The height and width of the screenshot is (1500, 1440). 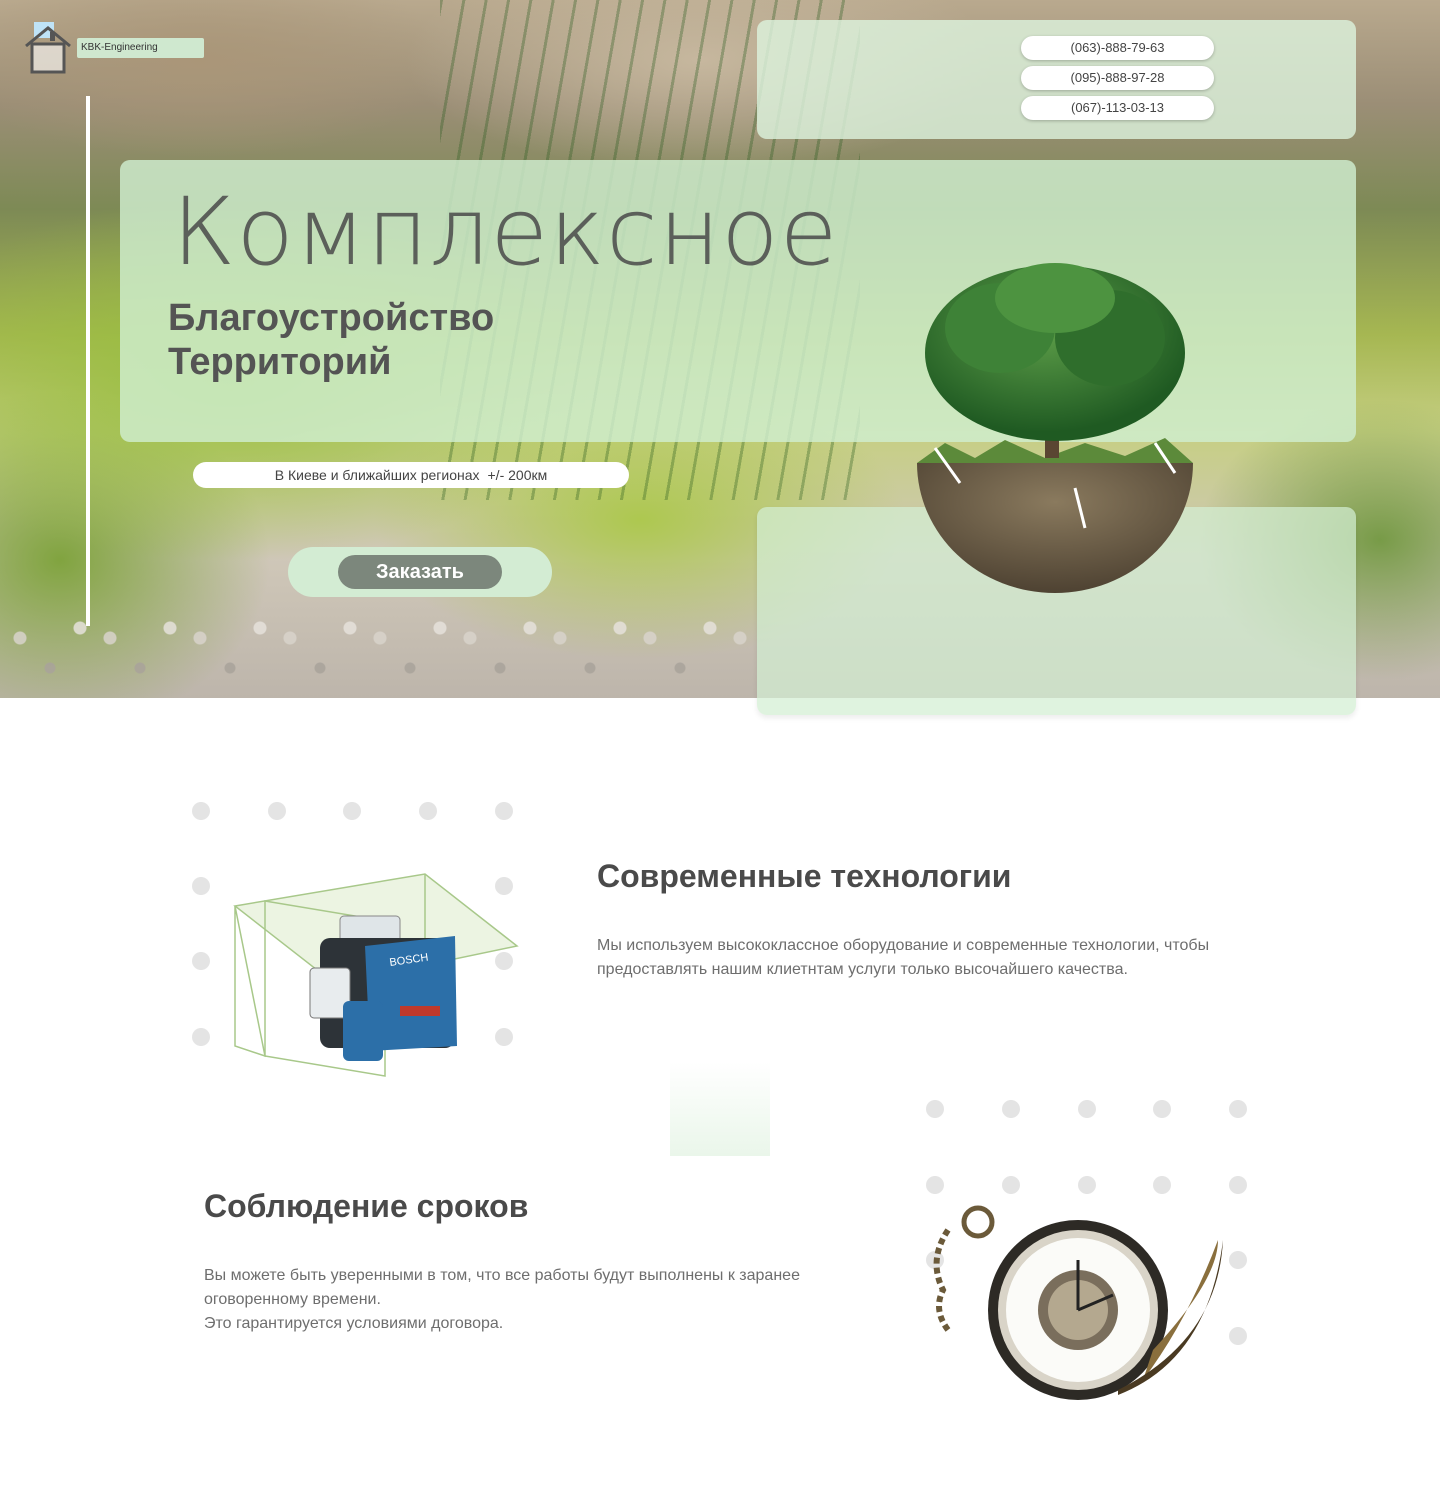 What do you see at coordinates (48, 48) in the screenshot?
I see `house-icon` at bounding box center [48, 48].